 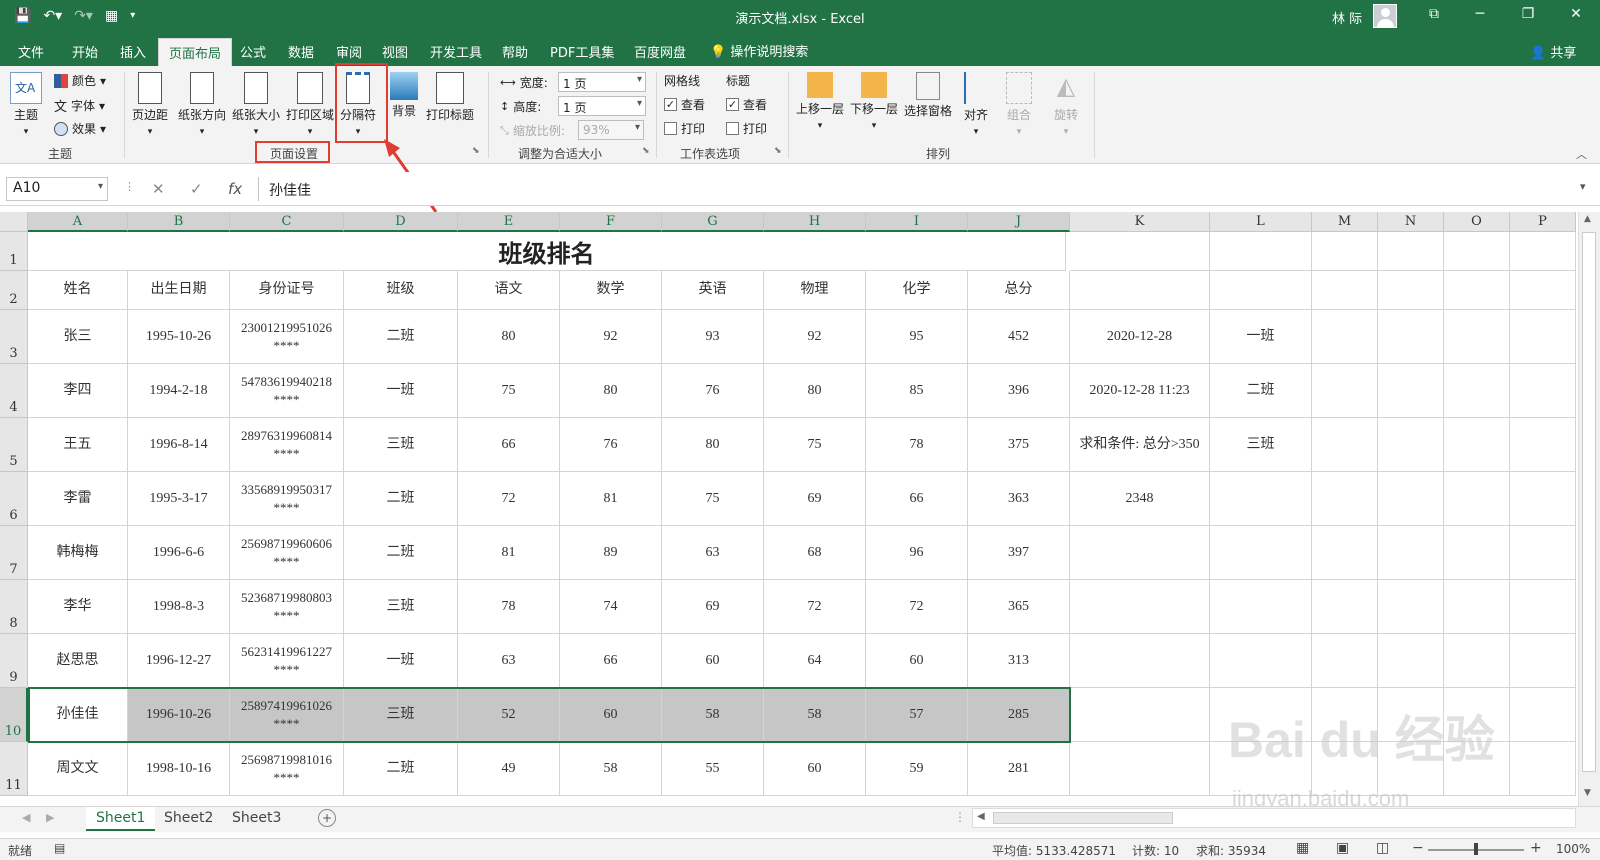 I want to click on note-cell: 求和条件: 总分>350, so click(x=1140, y=445).